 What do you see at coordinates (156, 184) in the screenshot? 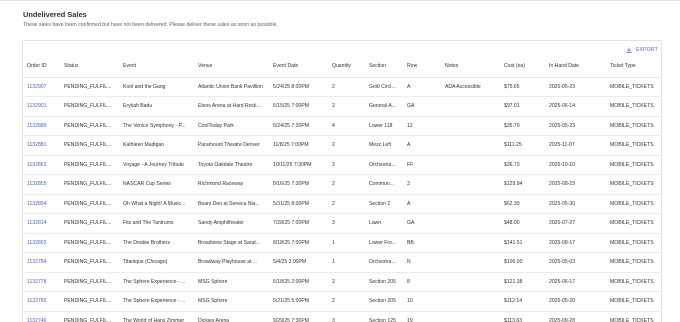
I see `event-cell: NASCAR Cup Series` at bounding box center [156, 184].